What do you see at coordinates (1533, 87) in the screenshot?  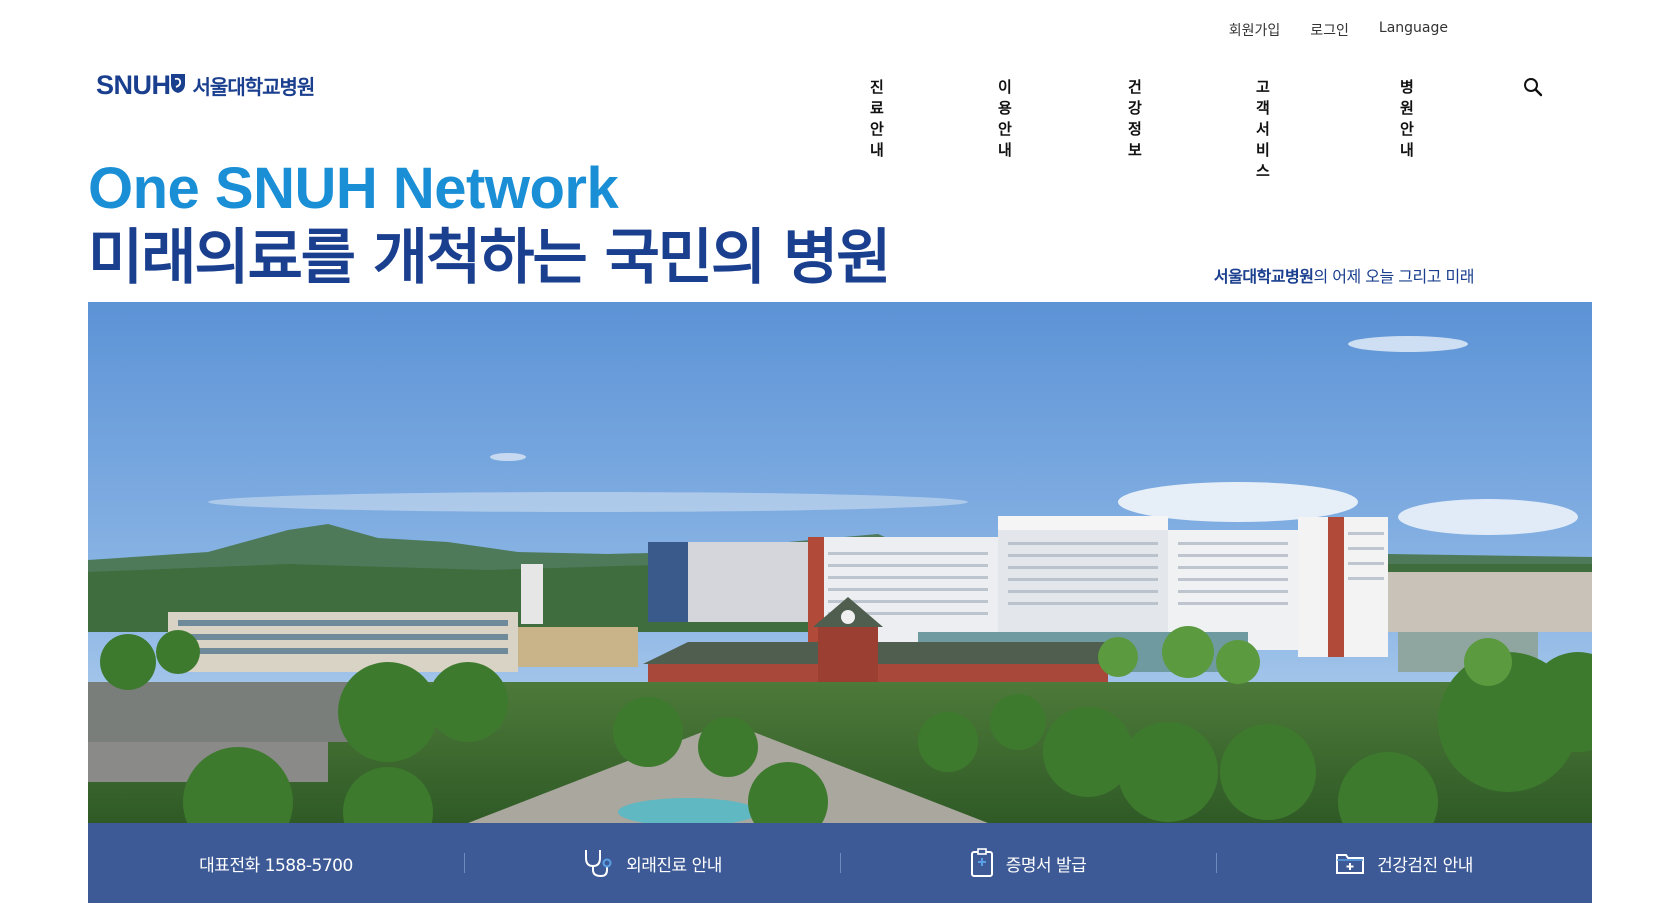 I see `search-icon` at bounding box center [1533, 87].